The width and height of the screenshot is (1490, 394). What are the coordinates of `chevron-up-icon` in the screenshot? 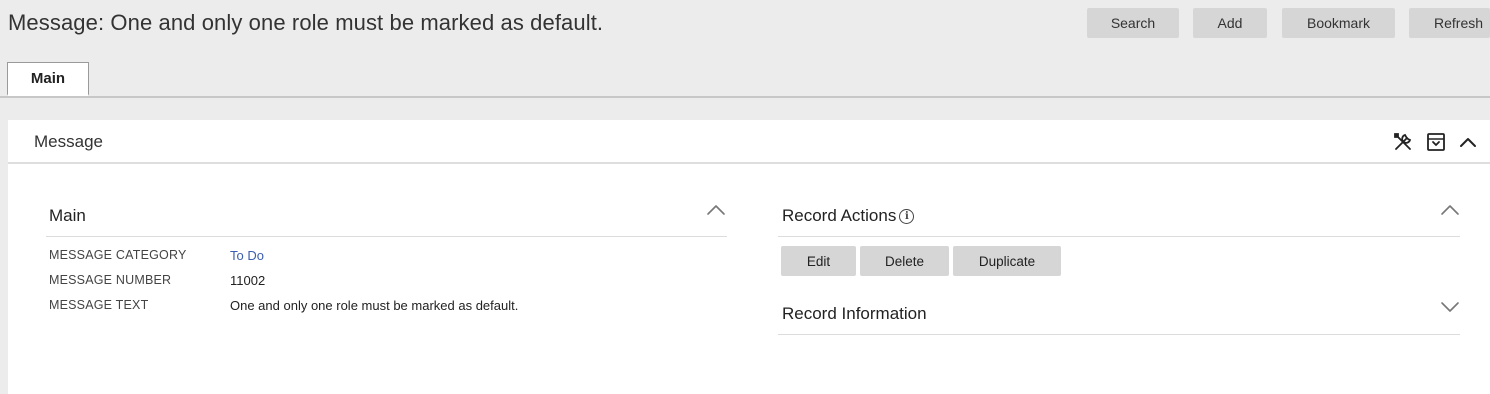 It's located at (1468, 142).